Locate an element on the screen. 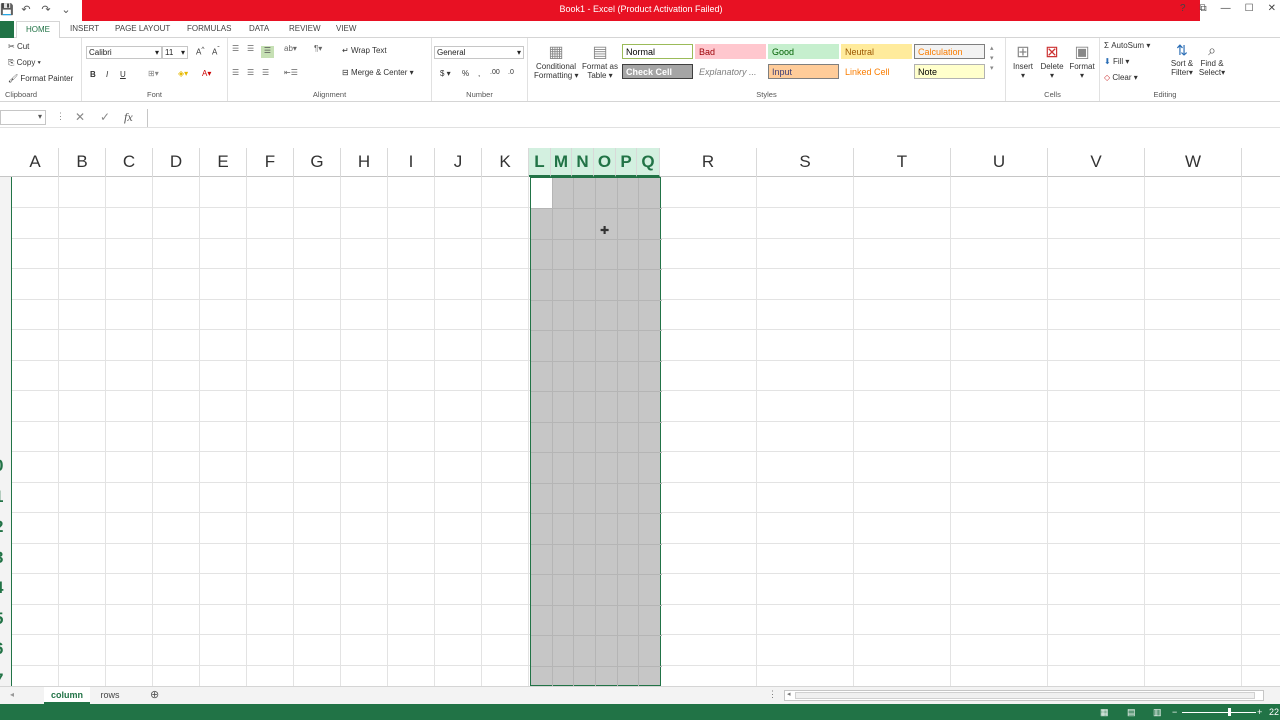 This screenshot has width=1280, height=720. sheet-tab-rows: rows is located at coordinates (110, 695).